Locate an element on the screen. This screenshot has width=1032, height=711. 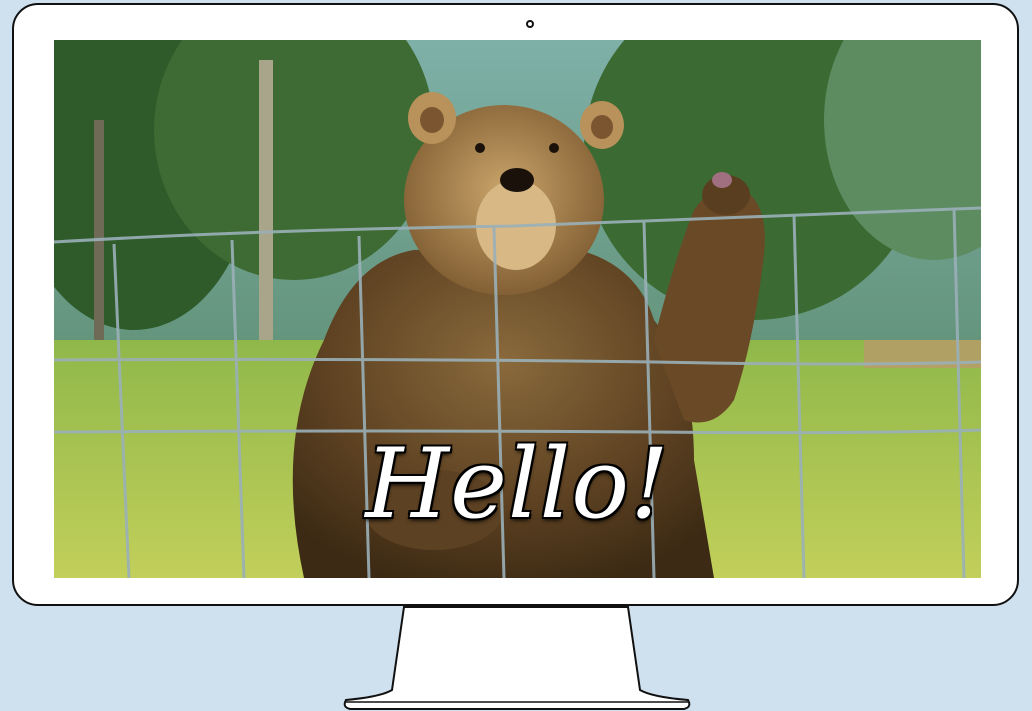
camera-dot-icon is located at coordinates (530, 24).